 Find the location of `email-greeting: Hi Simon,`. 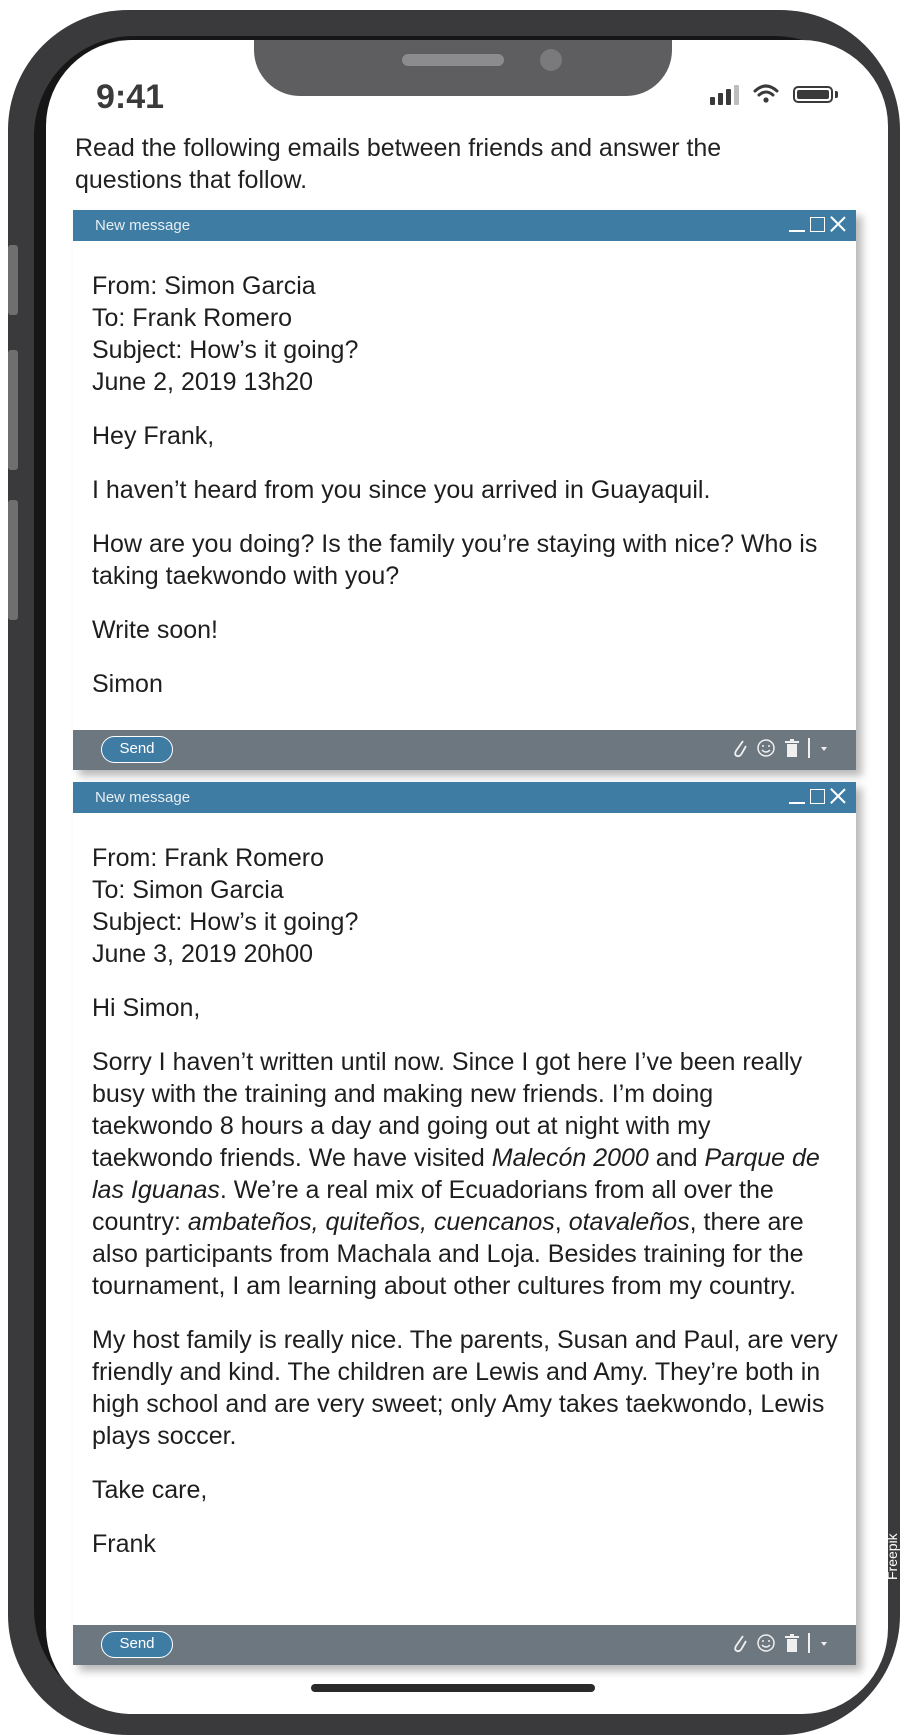

email-greeting: Hi Simon, is located at coordinates (146, 1008).